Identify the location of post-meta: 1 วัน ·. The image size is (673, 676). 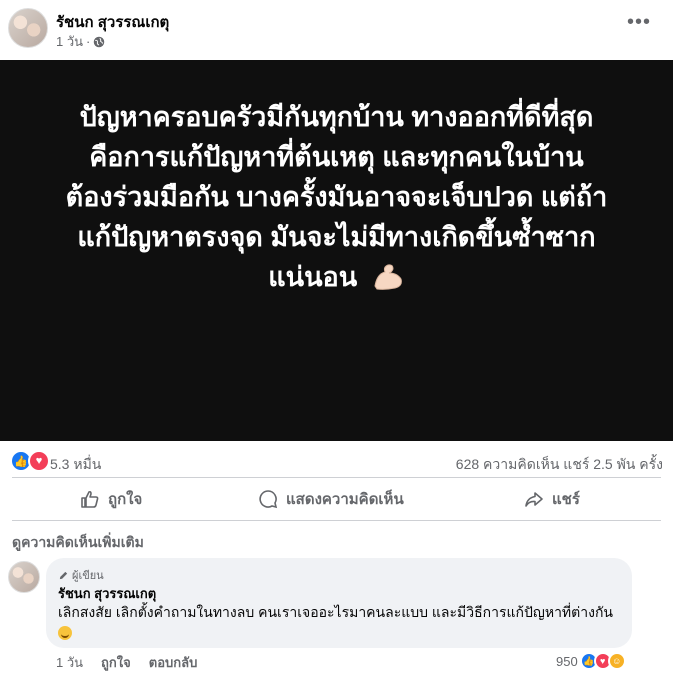
(80, 41).